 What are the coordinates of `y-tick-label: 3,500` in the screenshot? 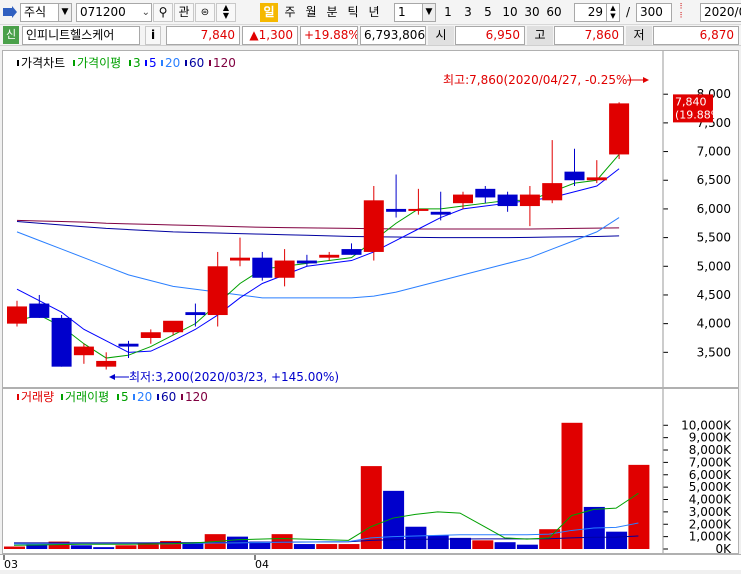 It's located at (714, 352).